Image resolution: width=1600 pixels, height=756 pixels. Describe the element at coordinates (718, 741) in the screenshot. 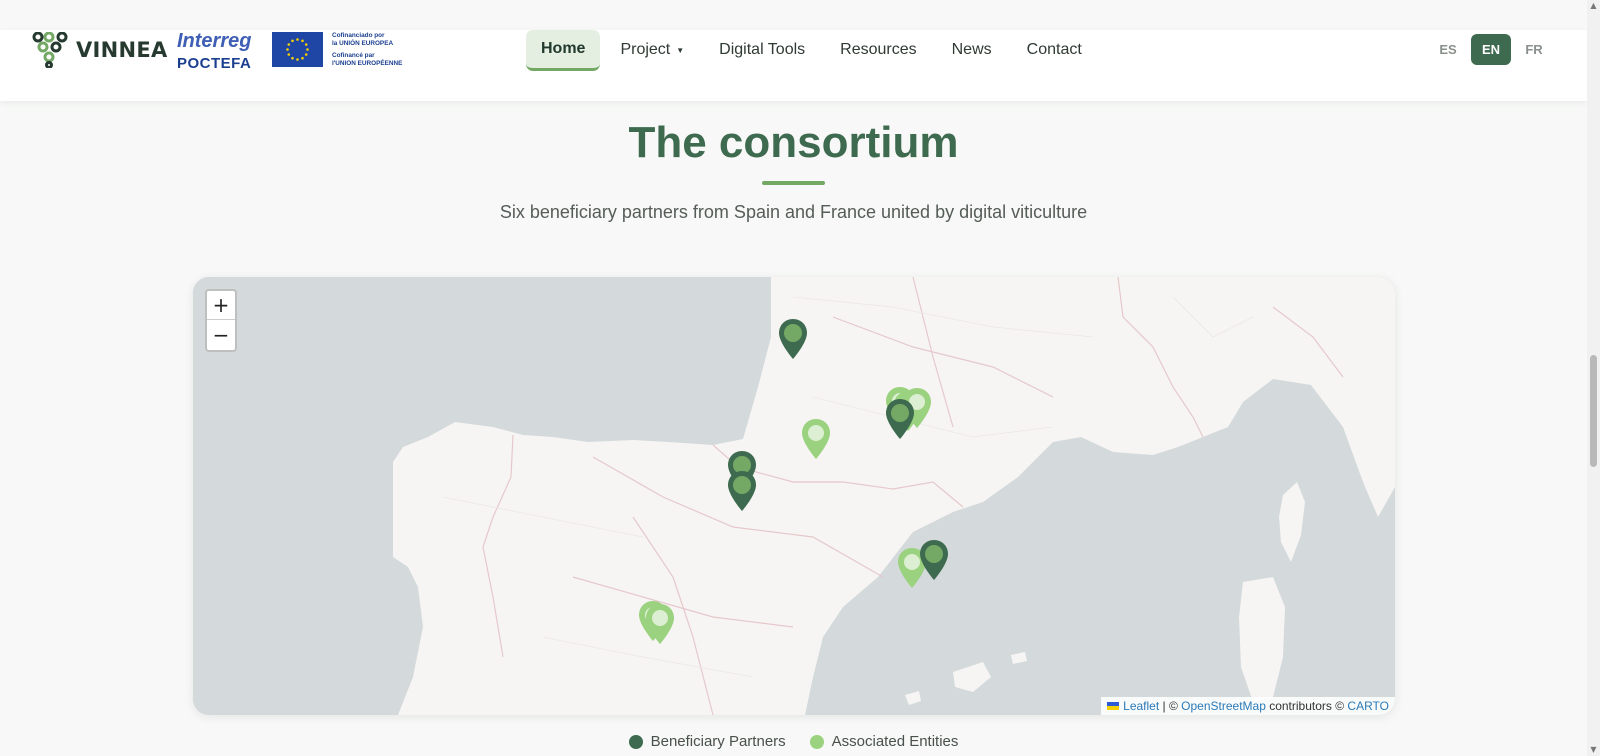

I see `legend-beneficiary-label: Beneficiary Partners` at that location.